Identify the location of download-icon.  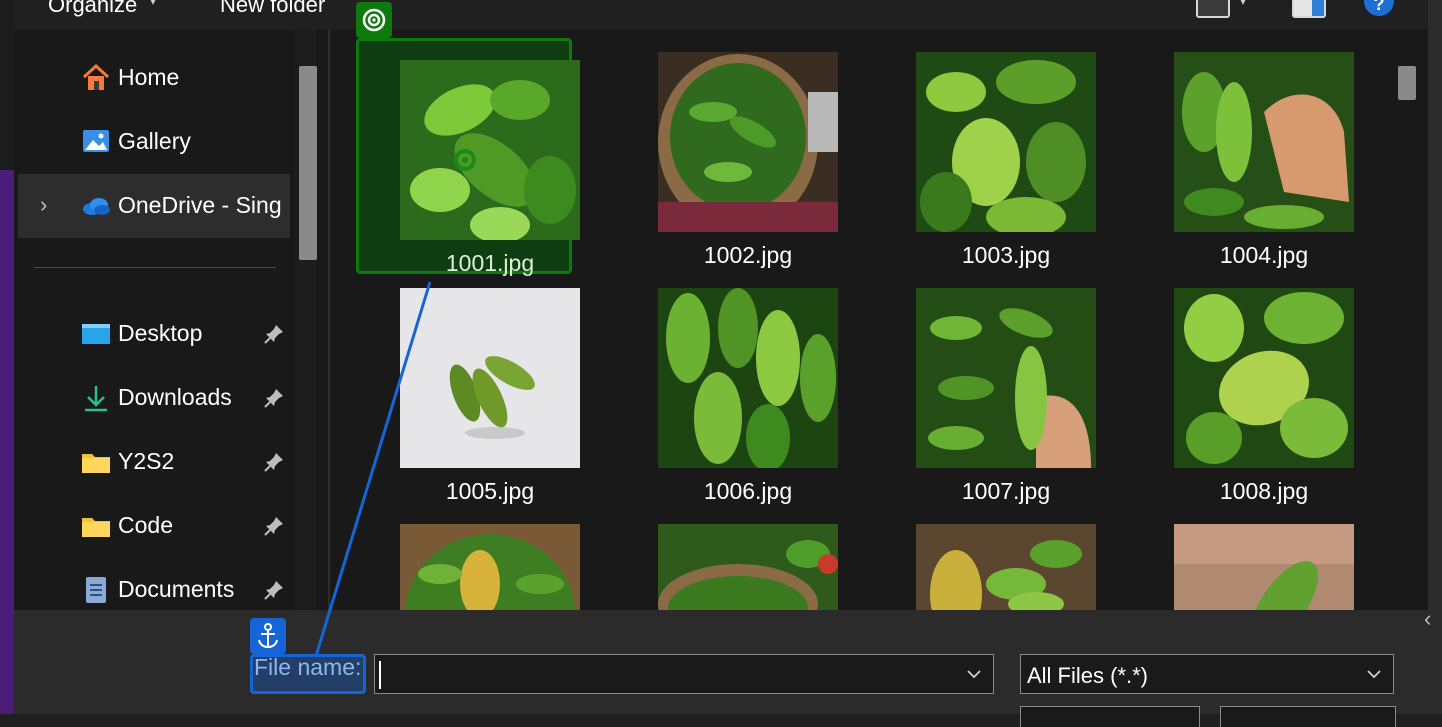
(96, 399).